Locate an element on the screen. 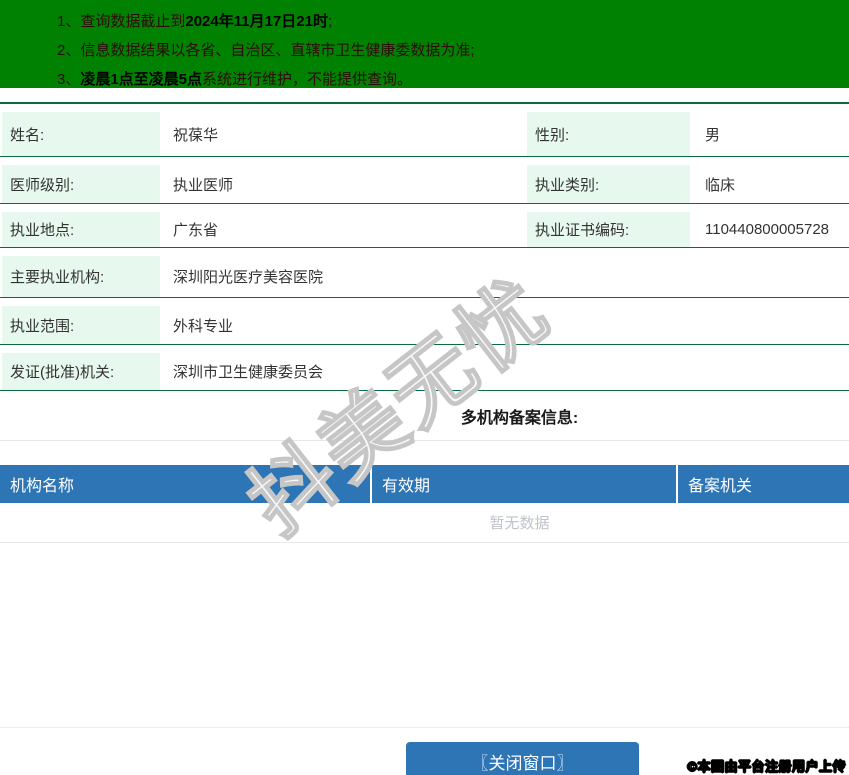  main-institution-label: 主要执业机构: is located at coordinates (81, 276).